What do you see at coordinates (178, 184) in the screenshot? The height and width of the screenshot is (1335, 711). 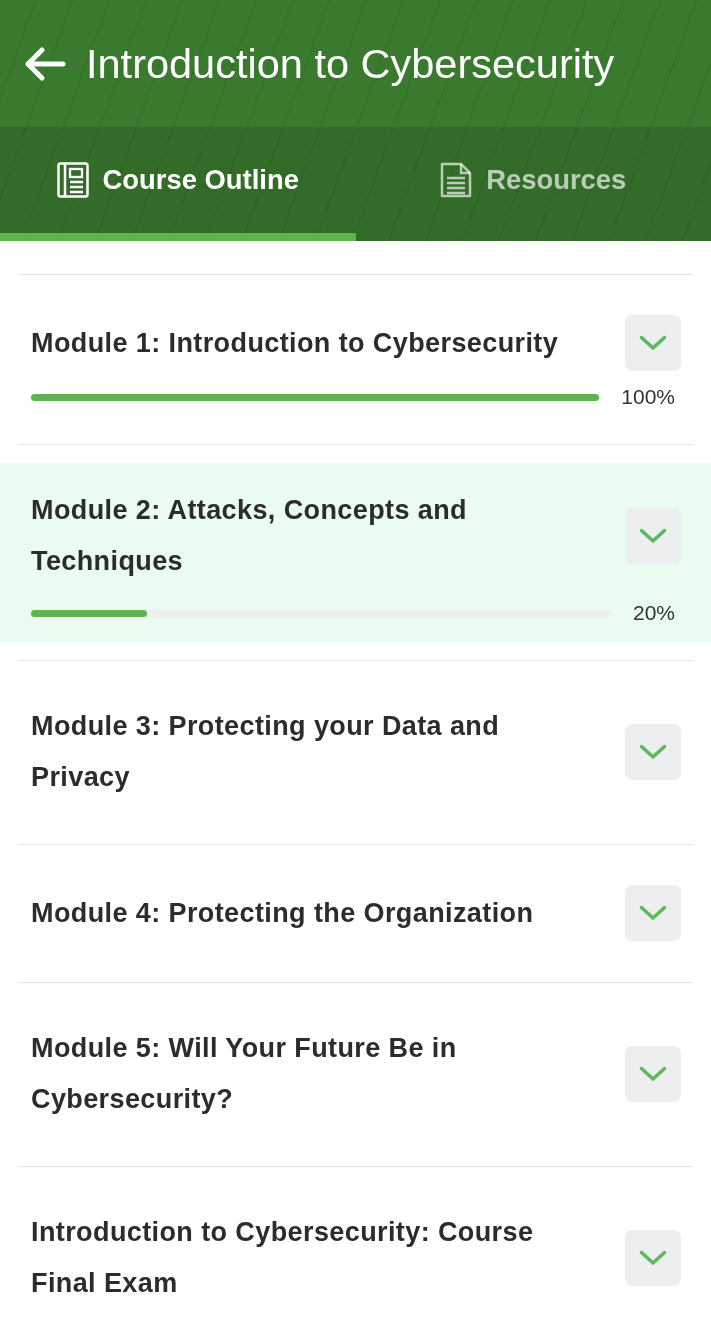 I see `tab: Course Outline` at bounding box center [178, 184].